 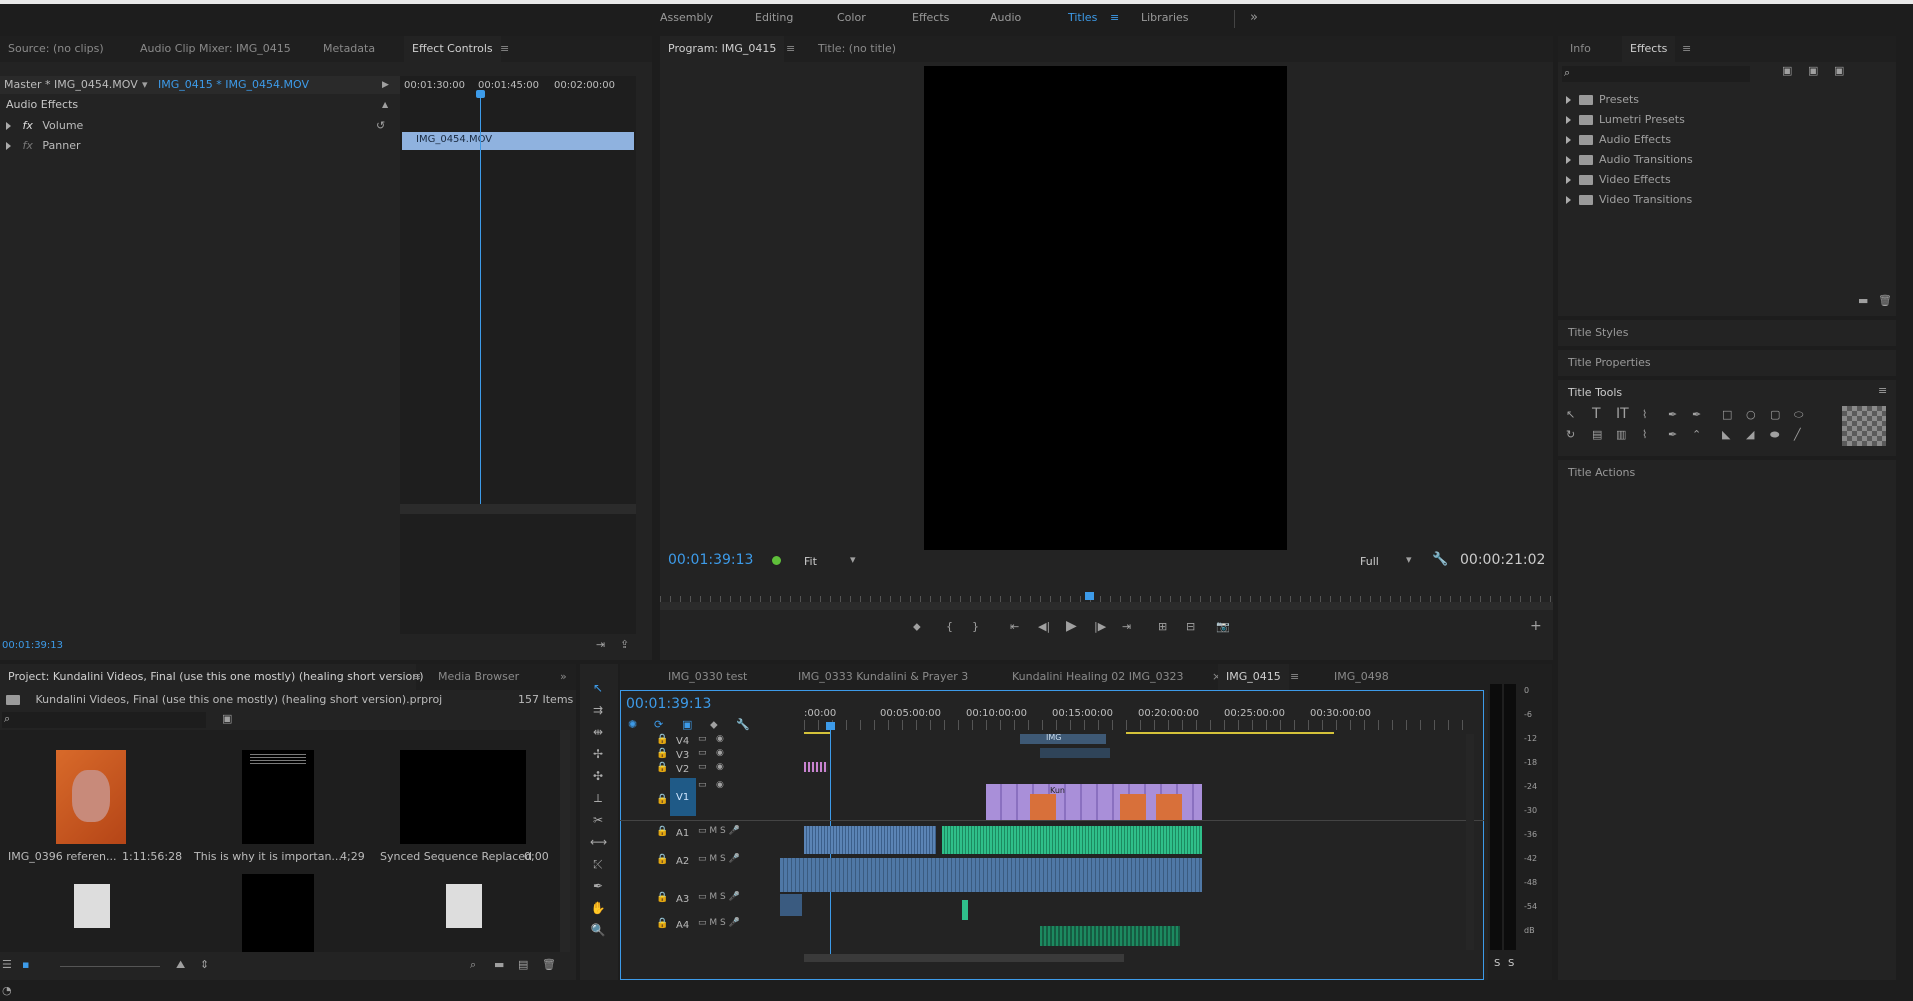 I want to click on yuv-effects-icon: ▣, so click(x=1839, y=70).